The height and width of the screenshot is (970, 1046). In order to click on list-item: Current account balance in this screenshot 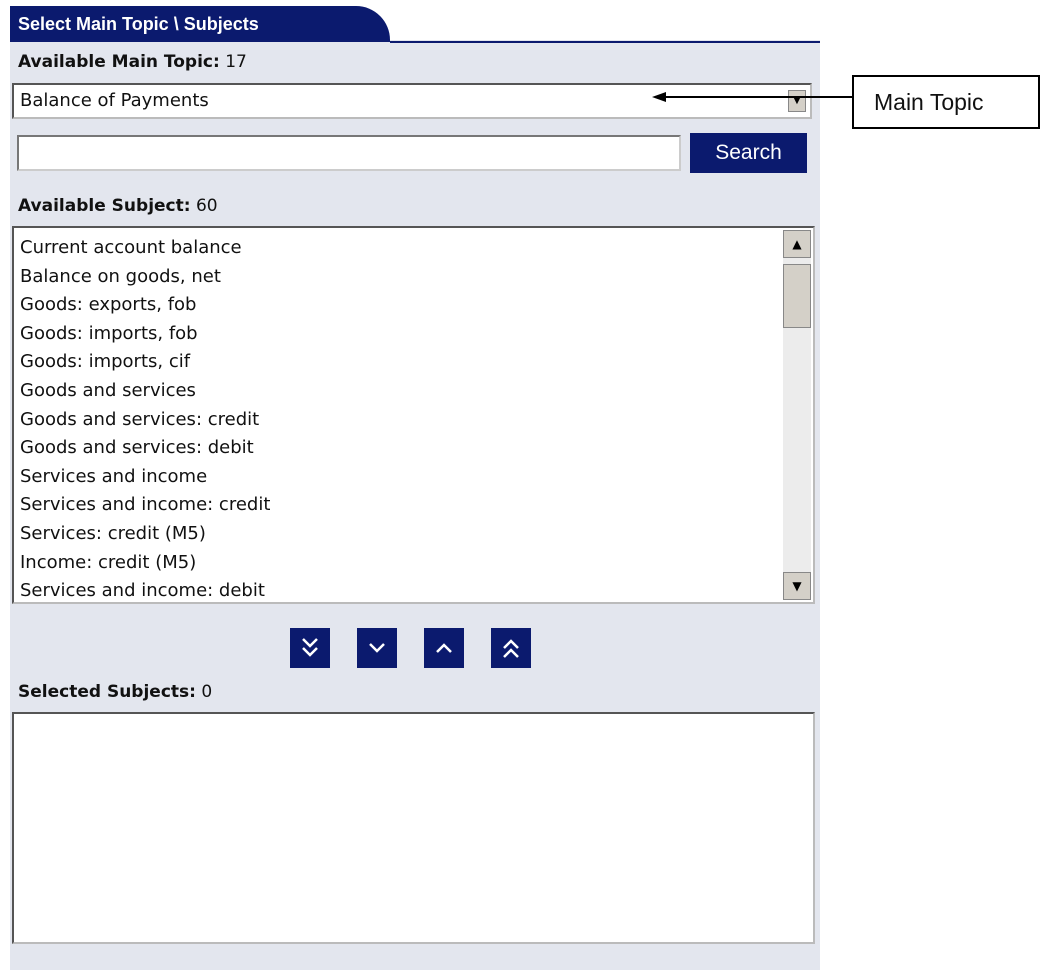, I will do `click(399, 248)`.